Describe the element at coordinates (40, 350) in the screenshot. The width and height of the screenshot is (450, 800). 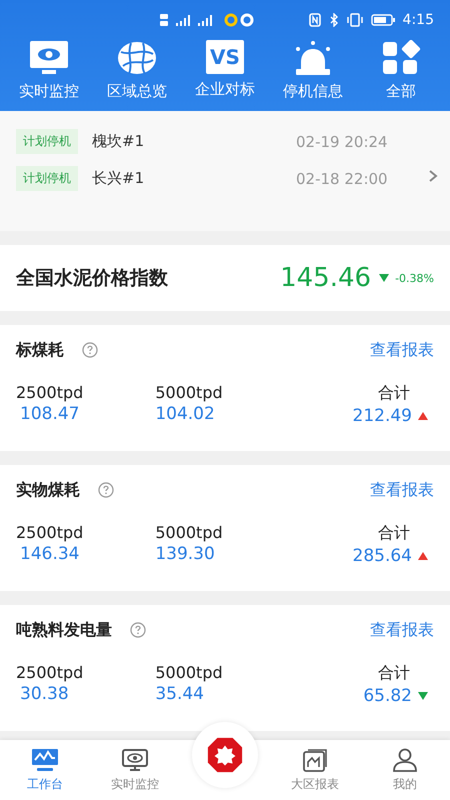
I see `card-title: 标煤耗` at that location.